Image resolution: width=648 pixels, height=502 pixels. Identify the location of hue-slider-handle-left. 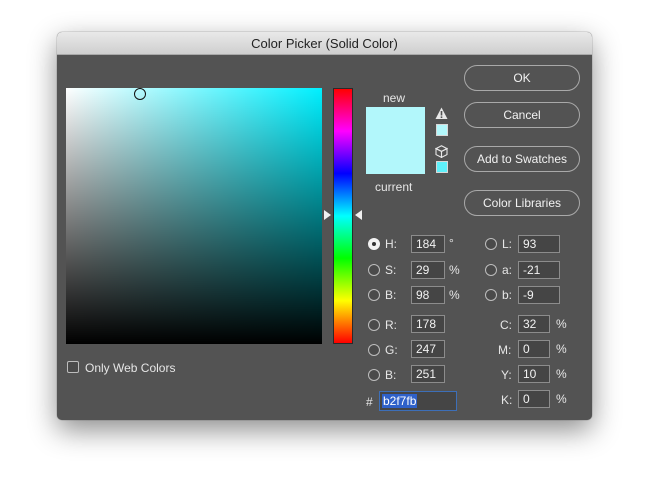
(327, 215).